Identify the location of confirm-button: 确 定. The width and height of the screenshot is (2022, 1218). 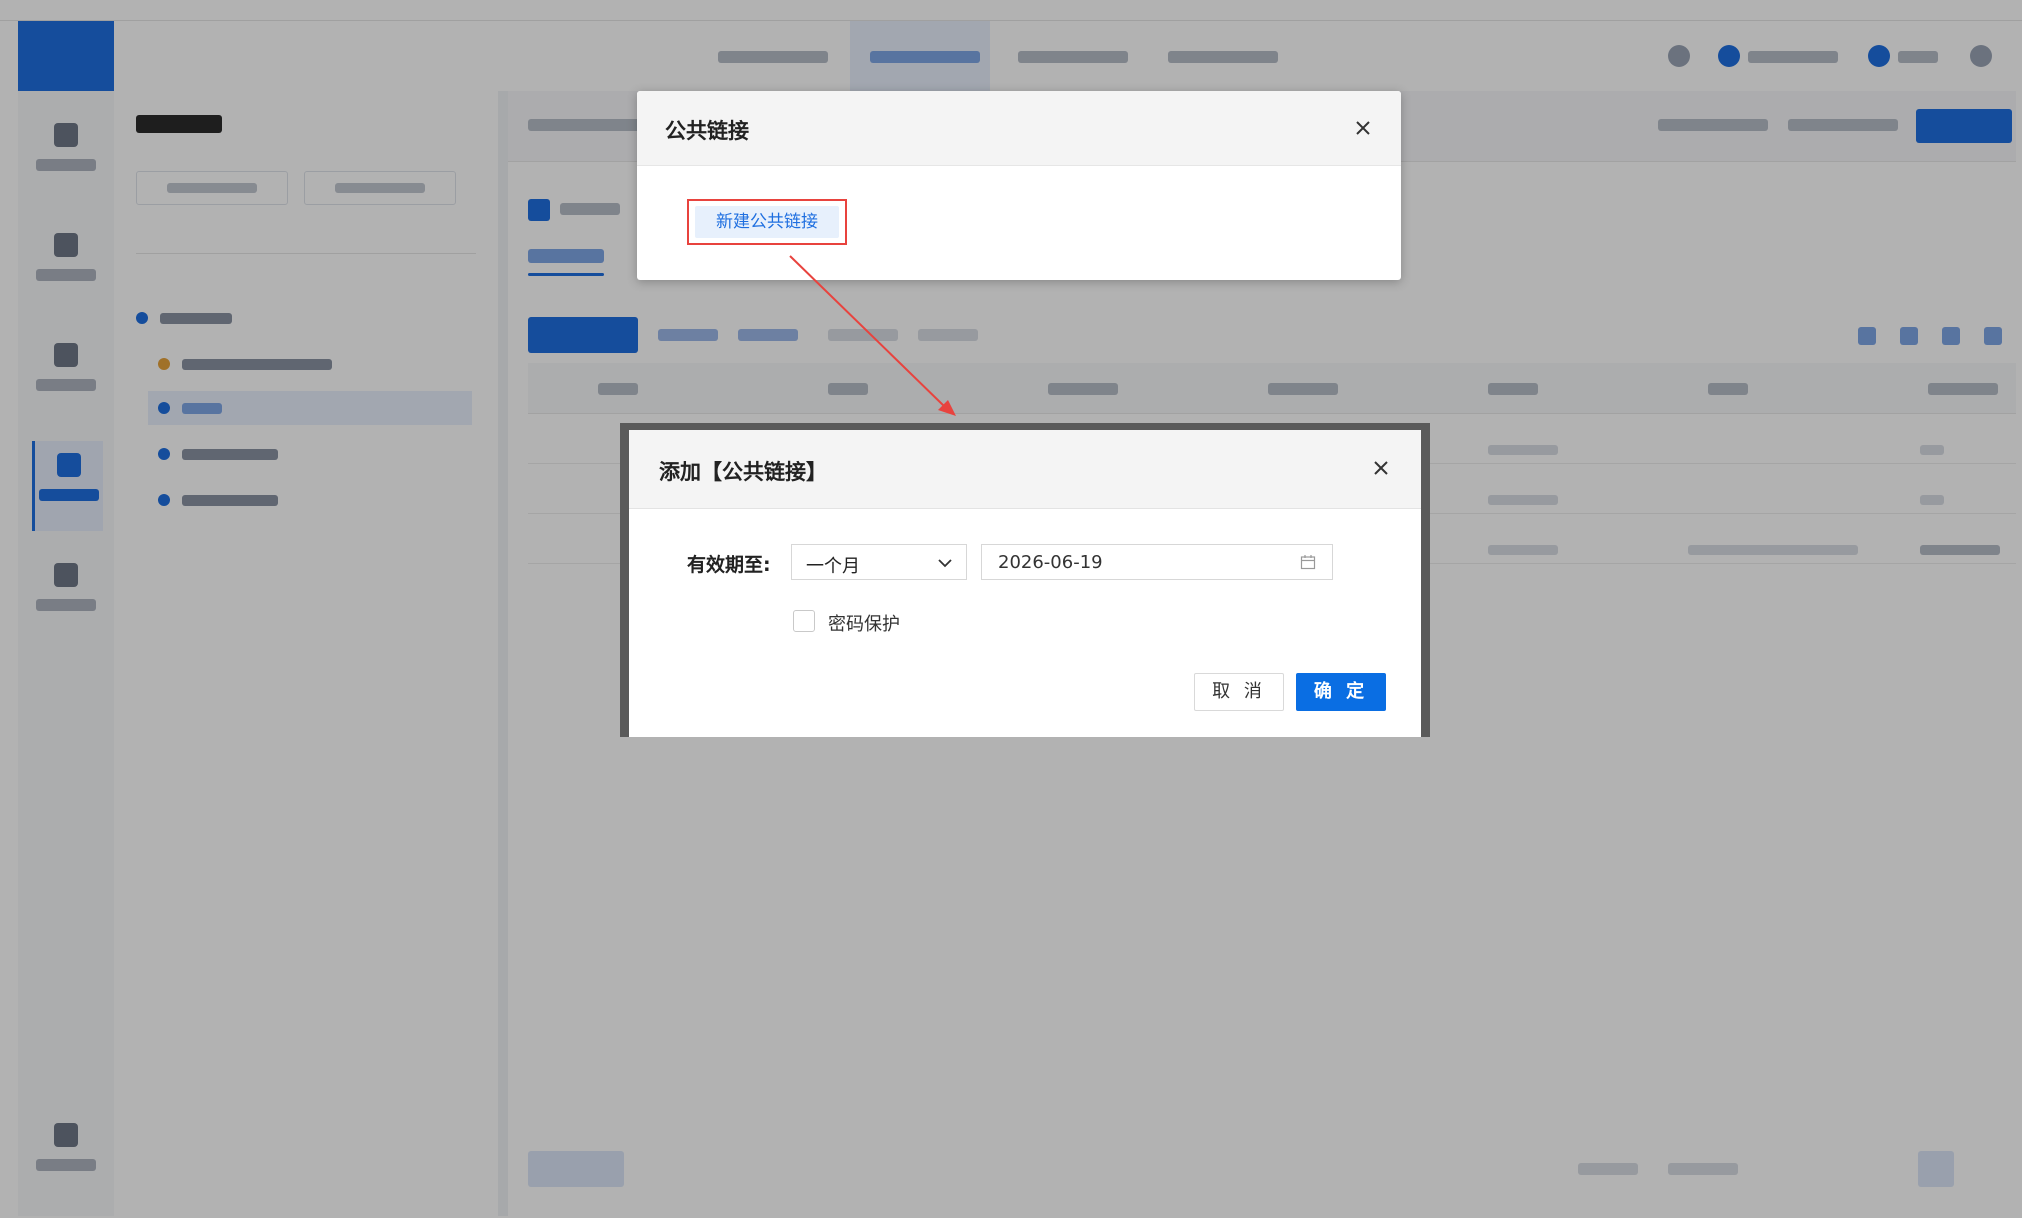
(1341, 692).